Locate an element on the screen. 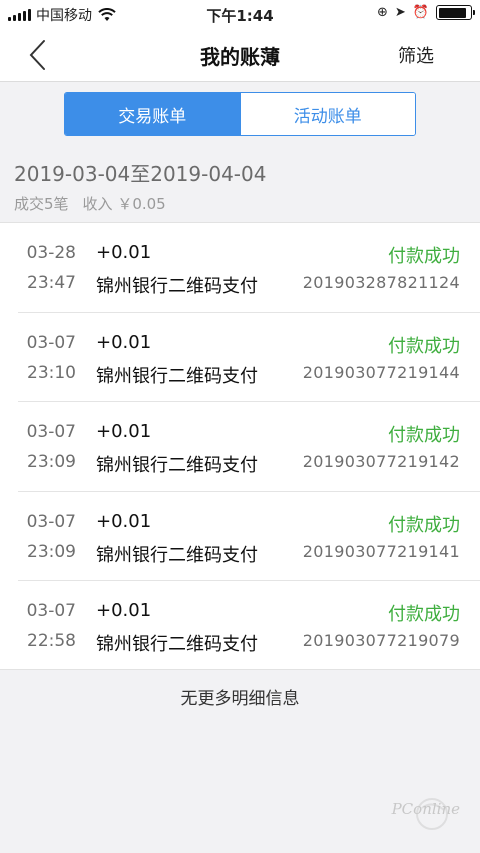 The image size is (480, 853). transaction-order-number: 201903077219144 is located at coordinates (381, 372).